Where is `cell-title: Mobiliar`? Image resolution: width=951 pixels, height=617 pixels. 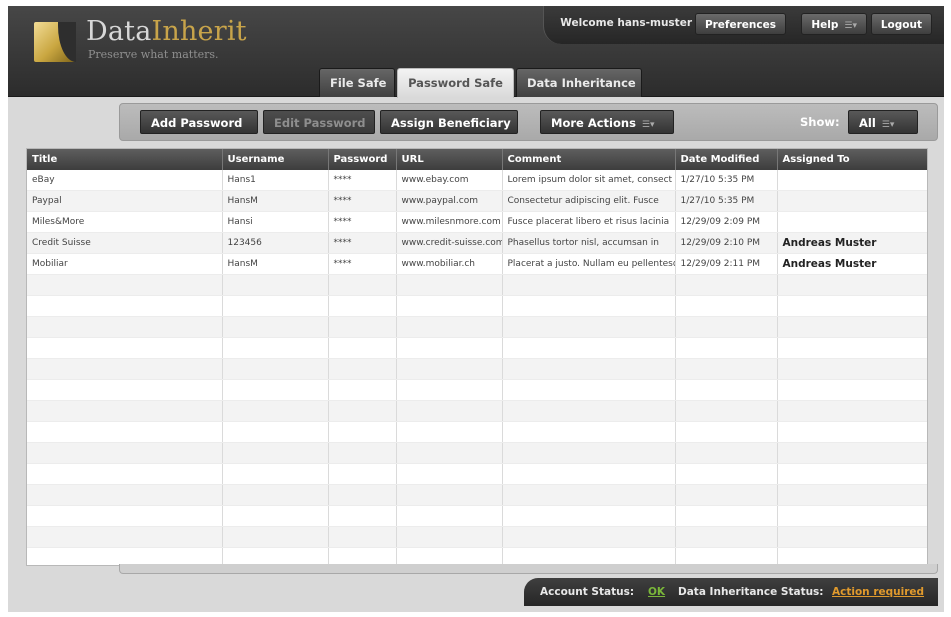
cell-title: Mobiliar is located at coordinates (125, 264).